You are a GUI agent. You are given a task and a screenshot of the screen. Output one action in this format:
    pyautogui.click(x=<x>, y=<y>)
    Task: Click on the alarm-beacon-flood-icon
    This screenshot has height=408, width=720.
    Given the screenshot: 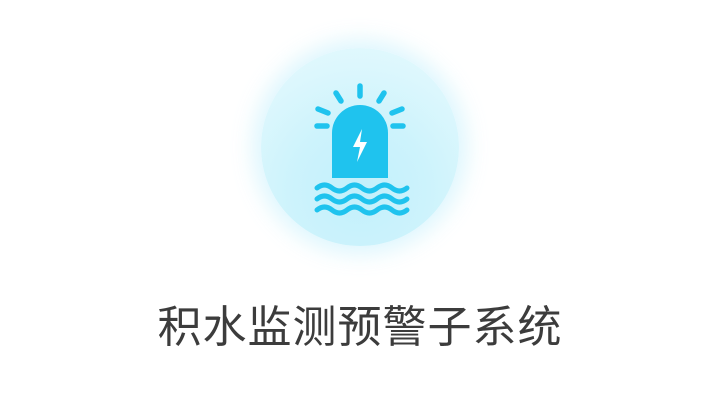 What is the action you would take?
    pyautogui.click(x=362, y=149)
    